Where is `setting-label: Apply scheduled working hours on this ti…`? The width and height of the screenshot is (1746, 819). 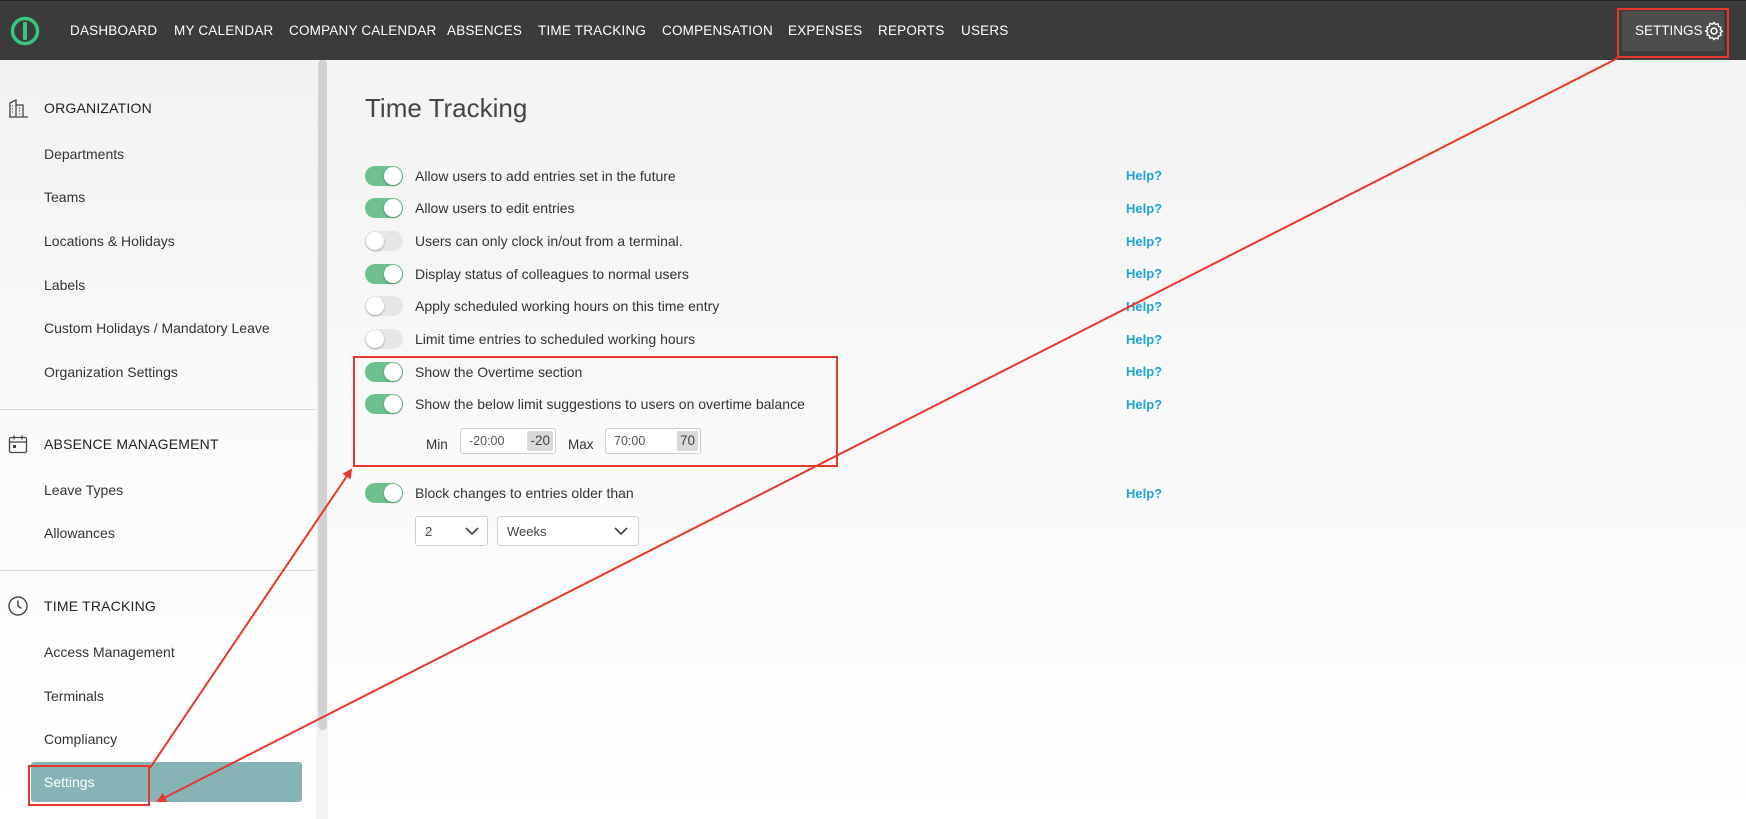
setting-label: Apply scheduled working hours on this ti… is located at coordinates (567, 306).